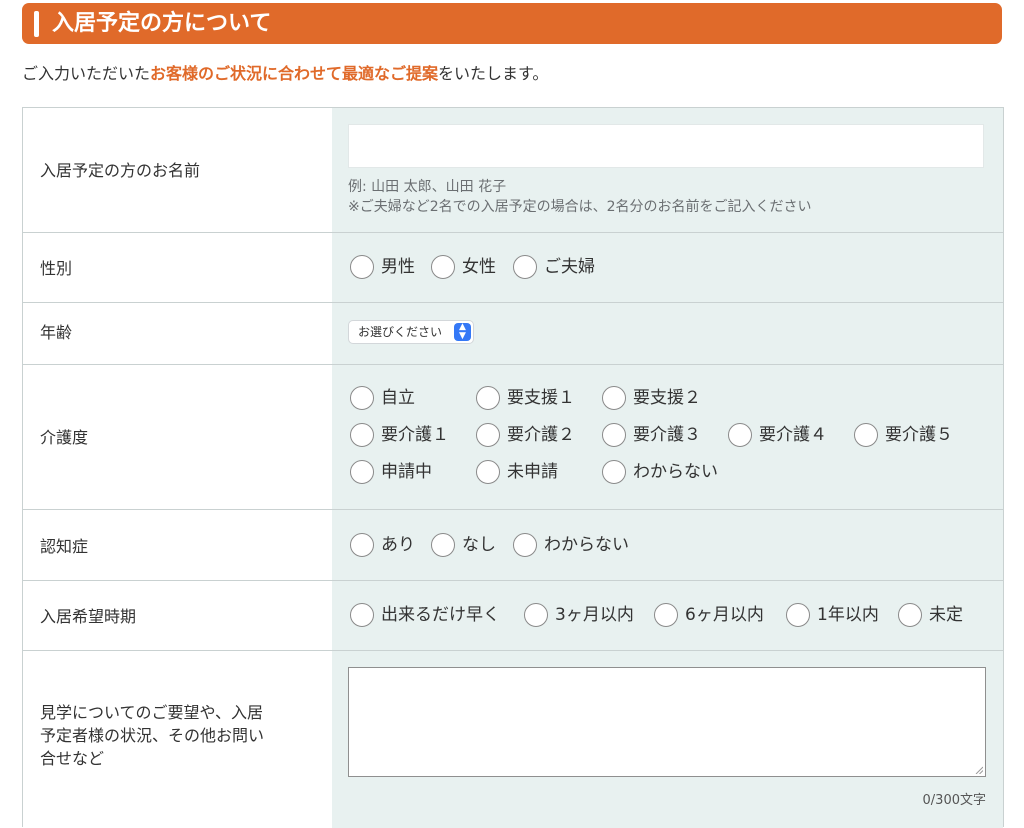 This screenshot has width=1024, height=828. I want to click on gender-label: 性別, so click(56, 268).